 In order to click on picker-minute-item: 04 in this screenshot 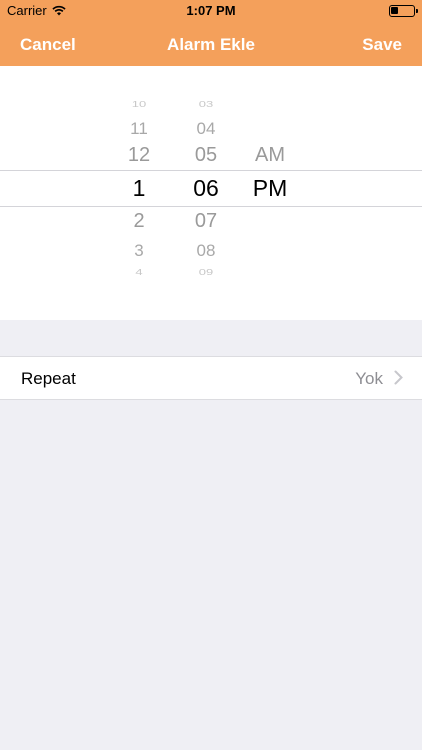, I will do `click(206, 128)`.